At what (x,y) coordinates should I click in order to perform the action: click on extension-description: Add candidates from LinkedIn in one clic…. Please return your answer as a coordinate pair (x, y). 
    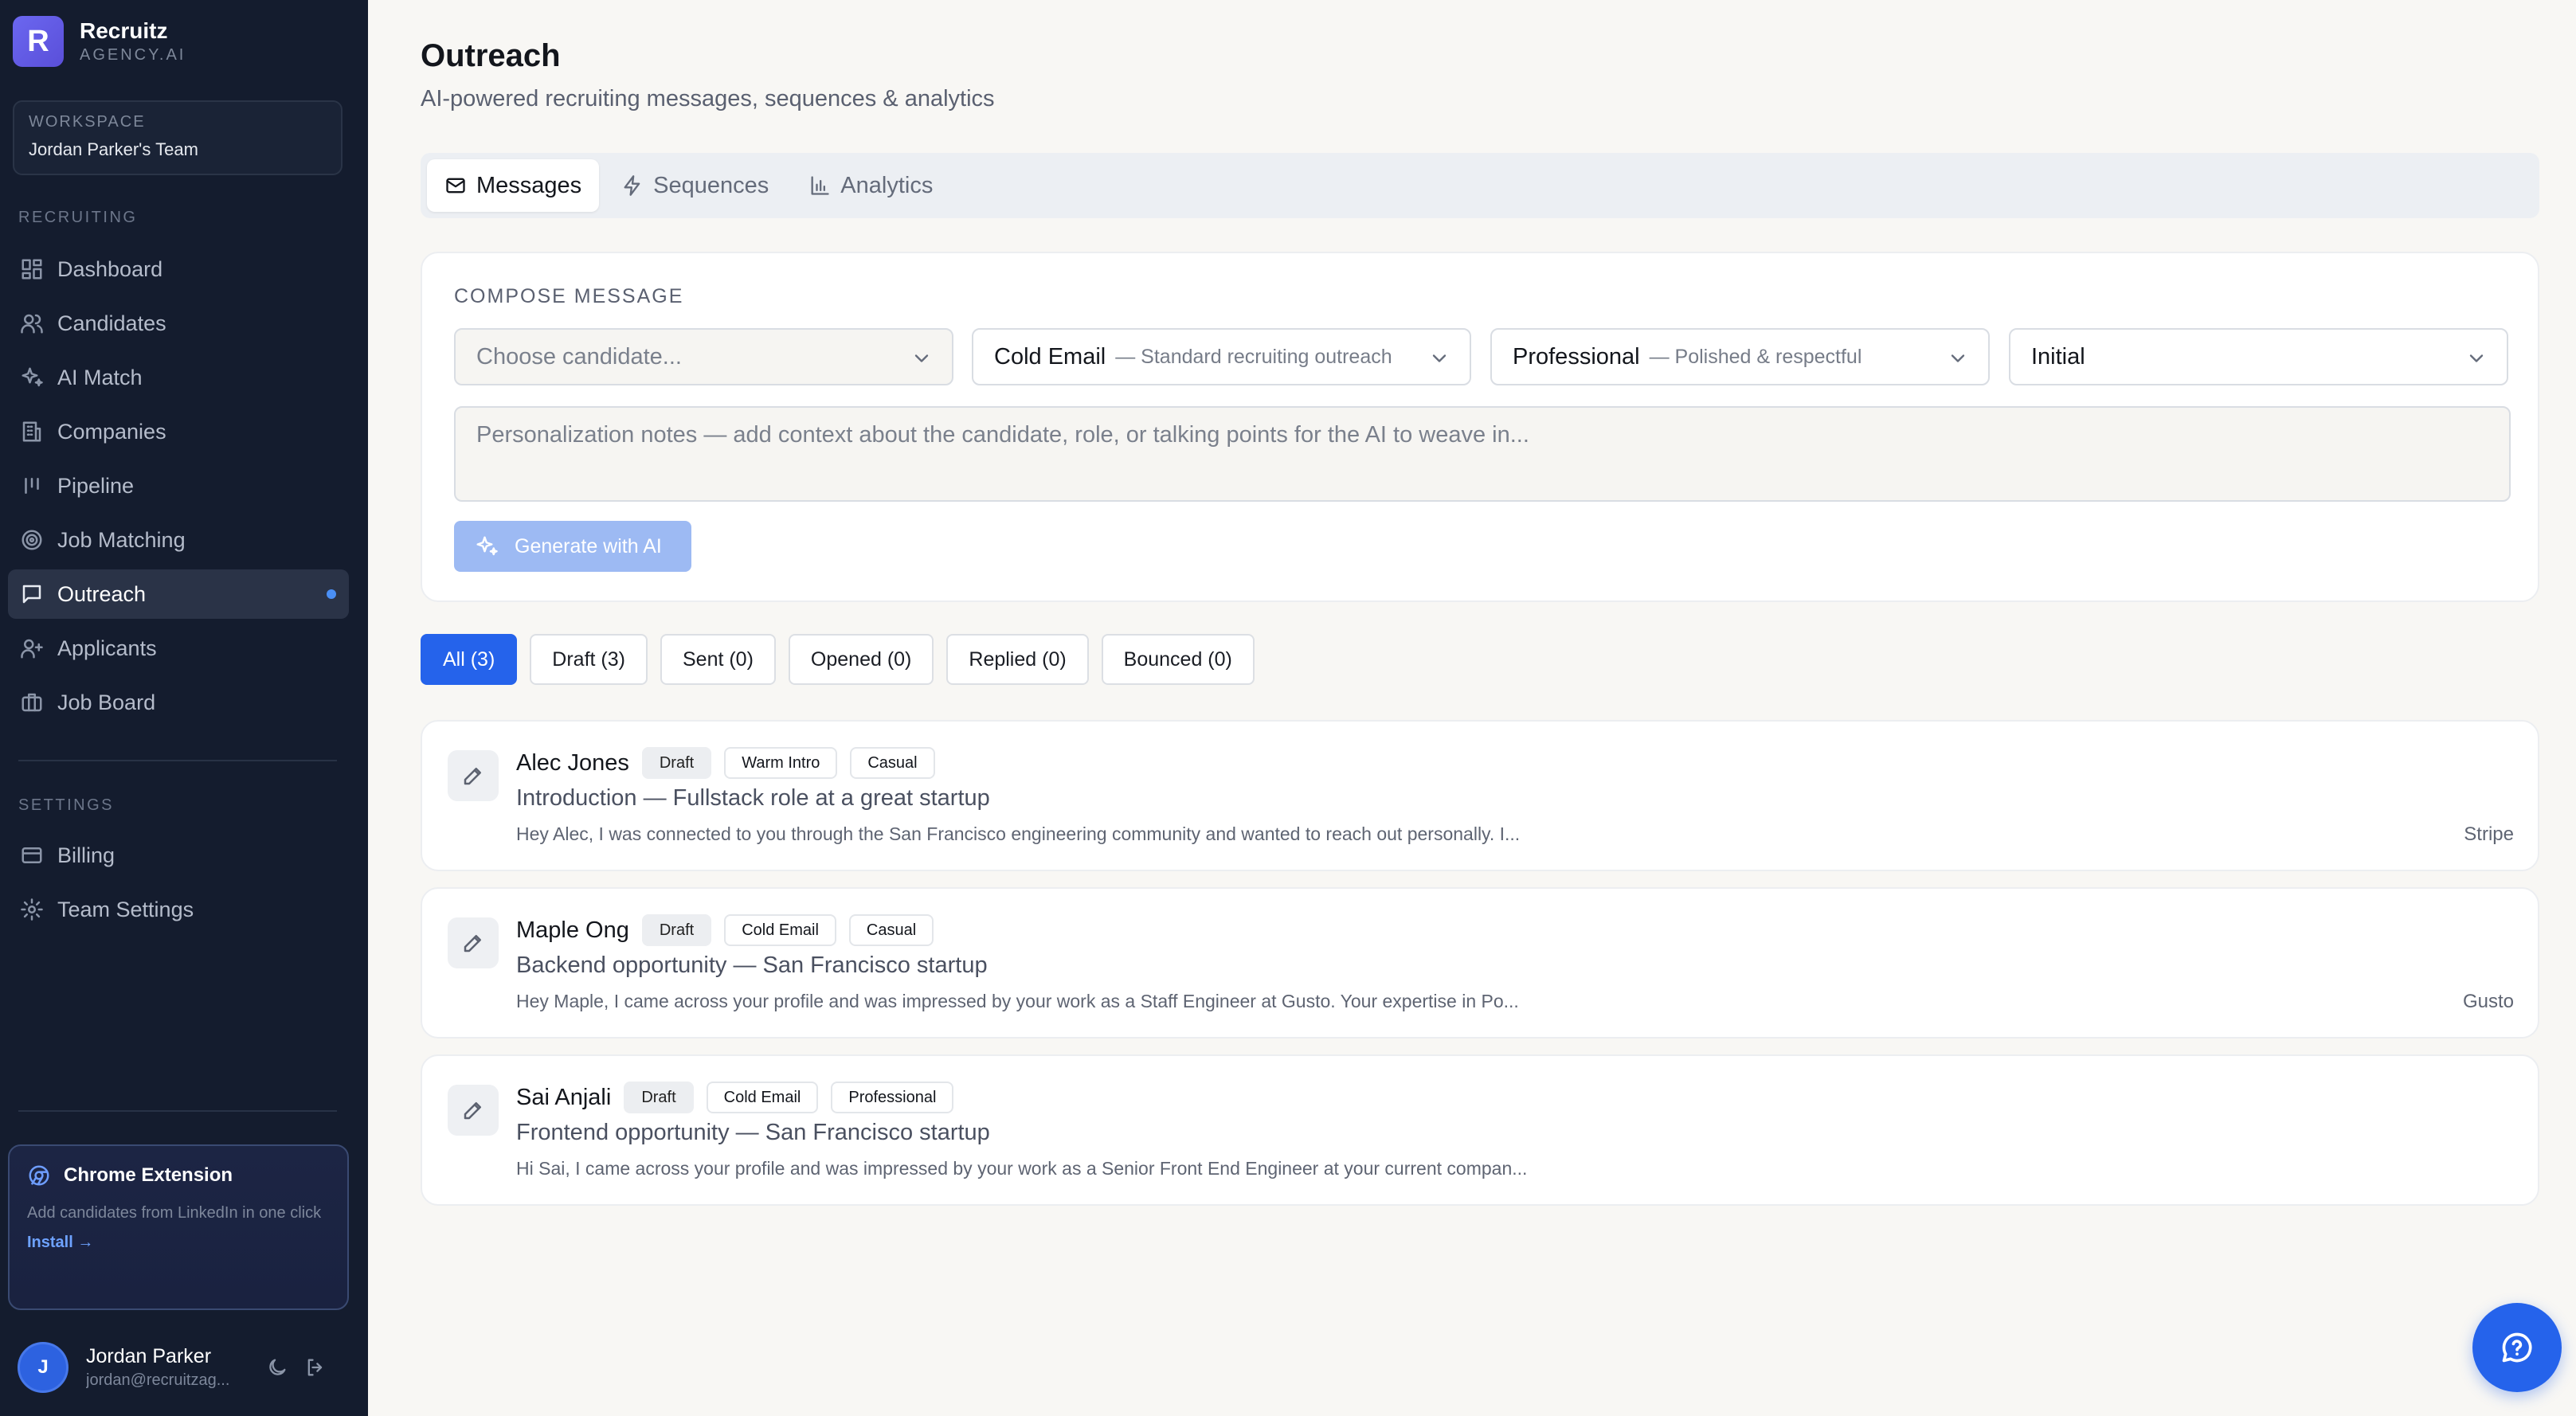
    Looking at the image, I should click on (174, 1213).